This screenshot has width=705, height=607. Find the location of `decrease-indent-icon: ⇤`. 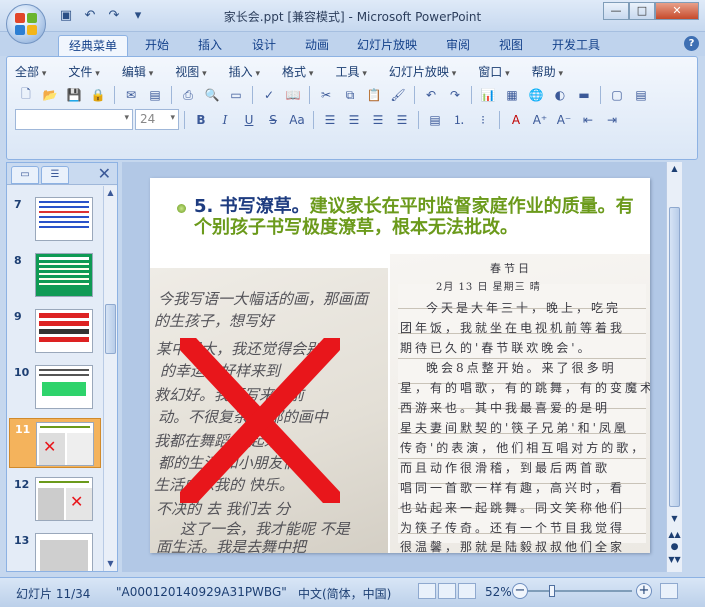

decrease-indent-icon: ⇤ is located at coordinates (588, 120).